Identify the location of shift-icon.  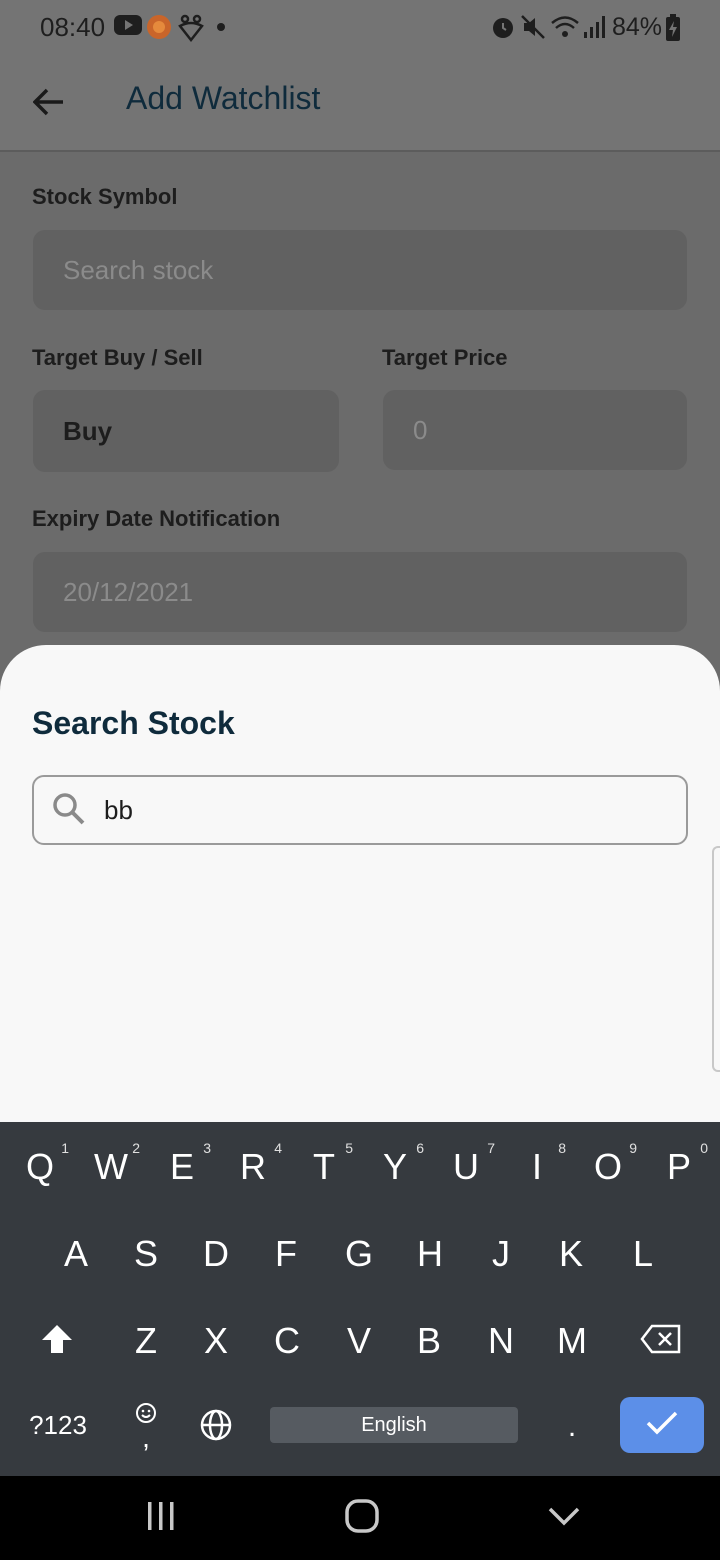
(57, 1341).